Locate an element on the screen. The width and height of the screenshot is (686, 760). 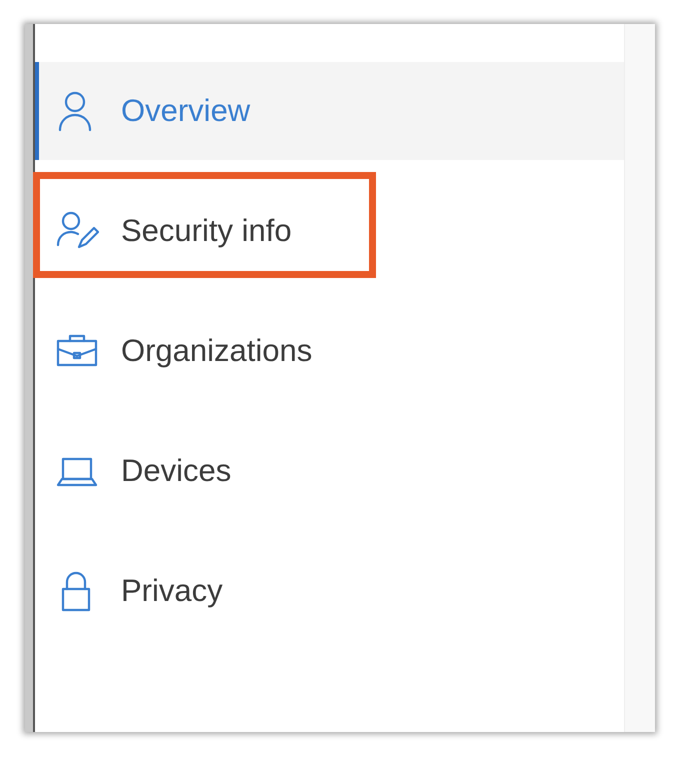
nav-label: Security info is located at coordinates (206, 231).